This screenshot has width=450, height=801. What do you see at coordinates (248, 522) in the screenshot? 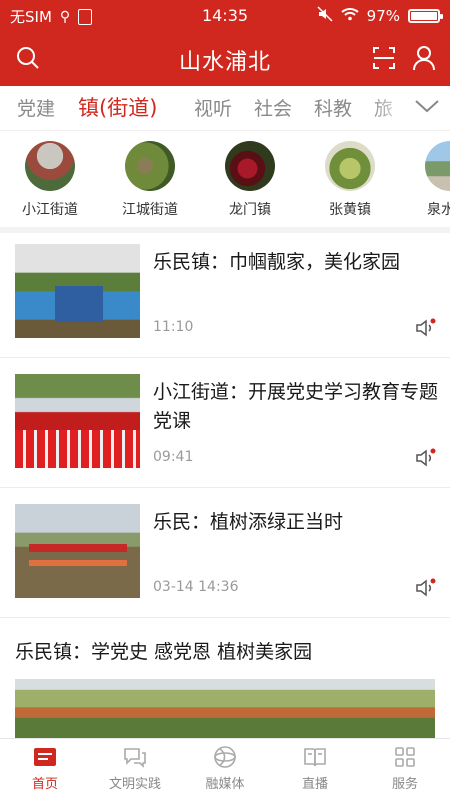
I see `news-title: 乐民：植树添绿正当时` at bounding box center [248, 522].